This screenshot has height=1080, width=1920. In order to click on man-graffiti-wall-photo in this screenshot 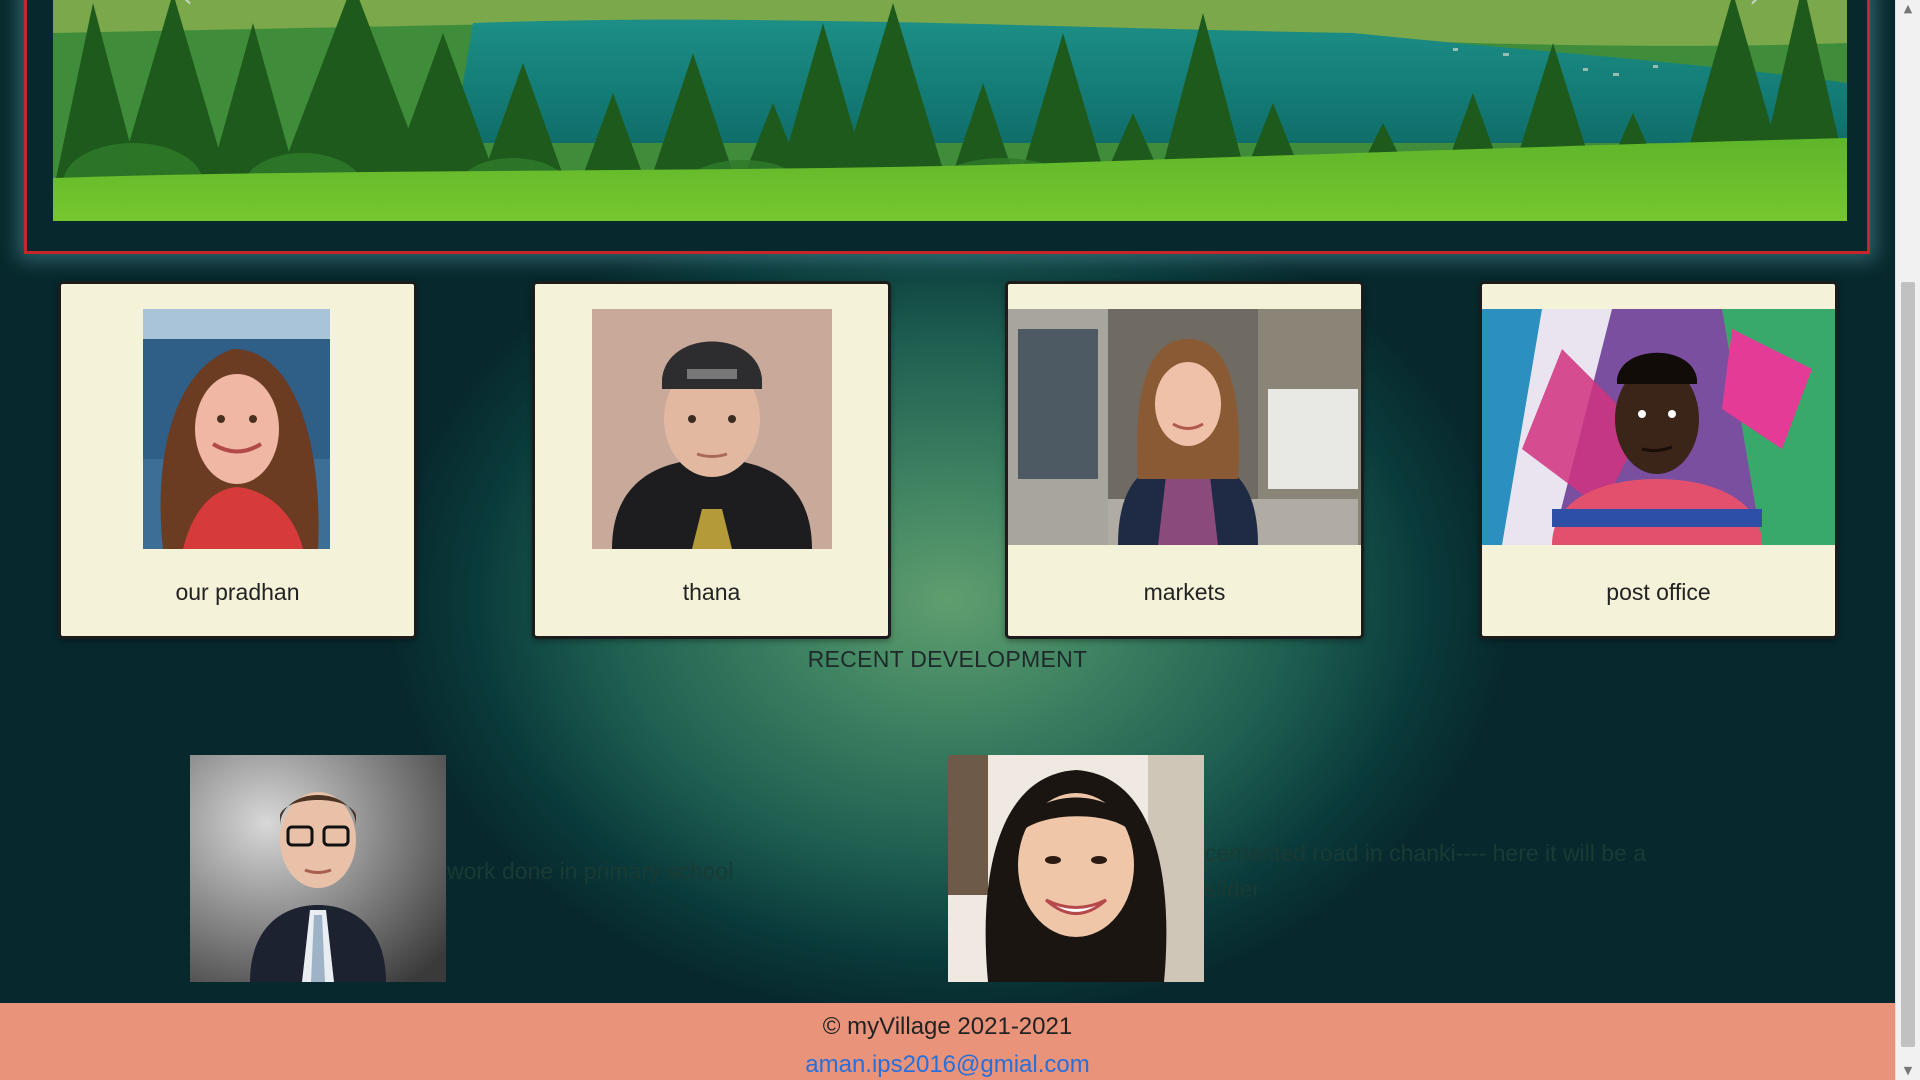, I will do `click(1658, 427)`.